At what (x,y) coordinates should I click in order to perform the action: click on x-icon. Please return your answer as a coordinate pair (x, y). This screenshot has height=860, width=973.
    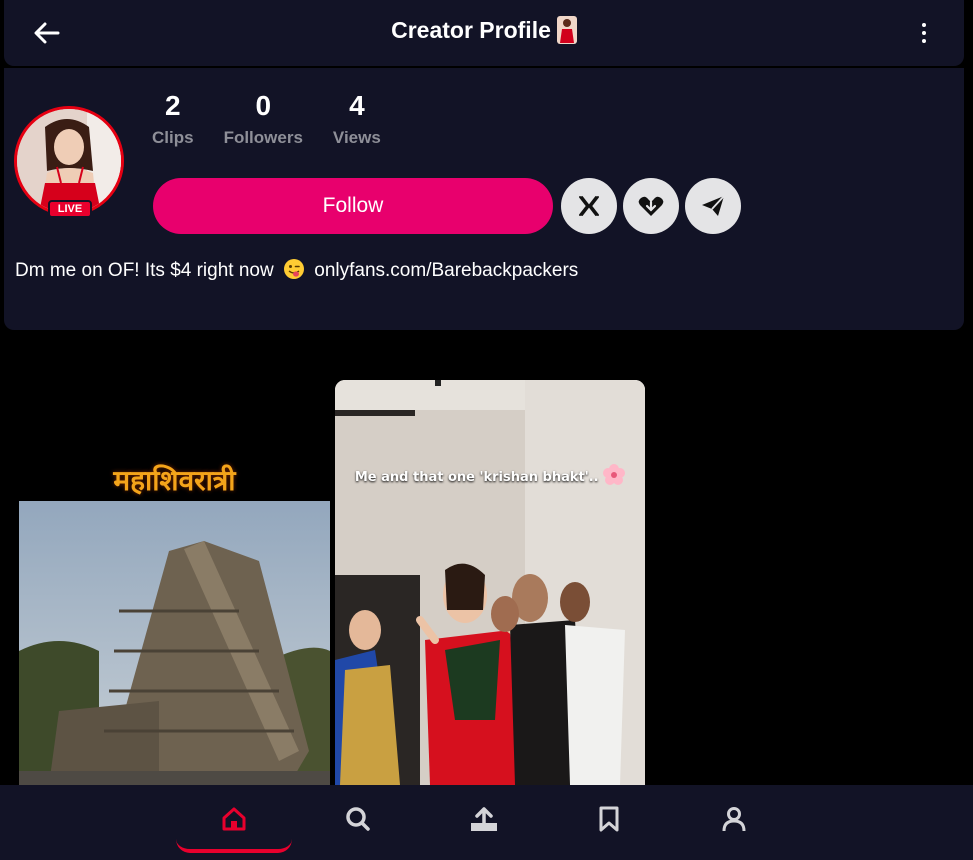
    Looking at the image, I should click on (589, 206).